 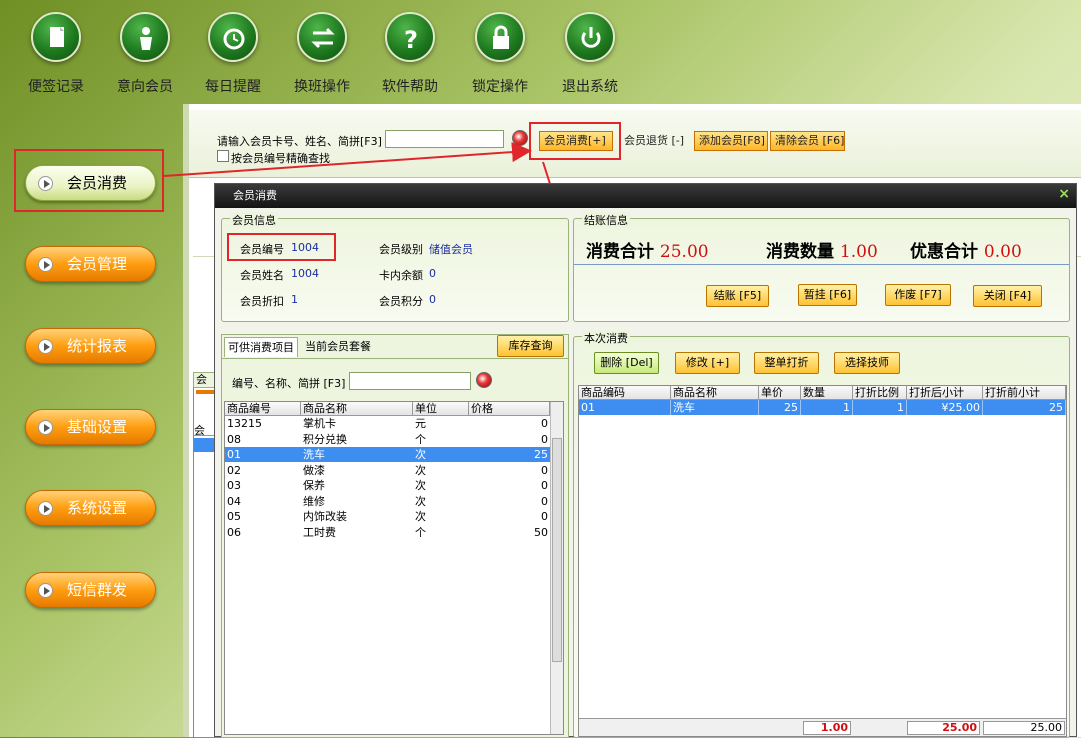 What do you see at coordinates (234, 516) in the screenshot?
I see `items-cell: 05` at bounding box center [234, 516].